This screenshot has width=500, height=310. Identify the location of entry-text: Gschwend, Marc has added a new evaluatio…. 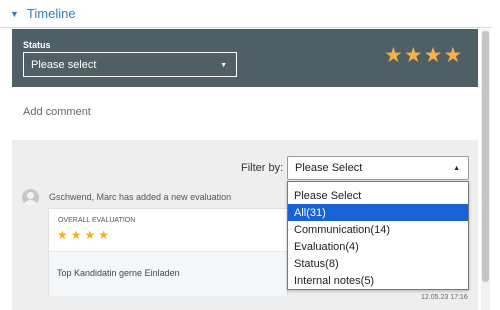
(140, 197).